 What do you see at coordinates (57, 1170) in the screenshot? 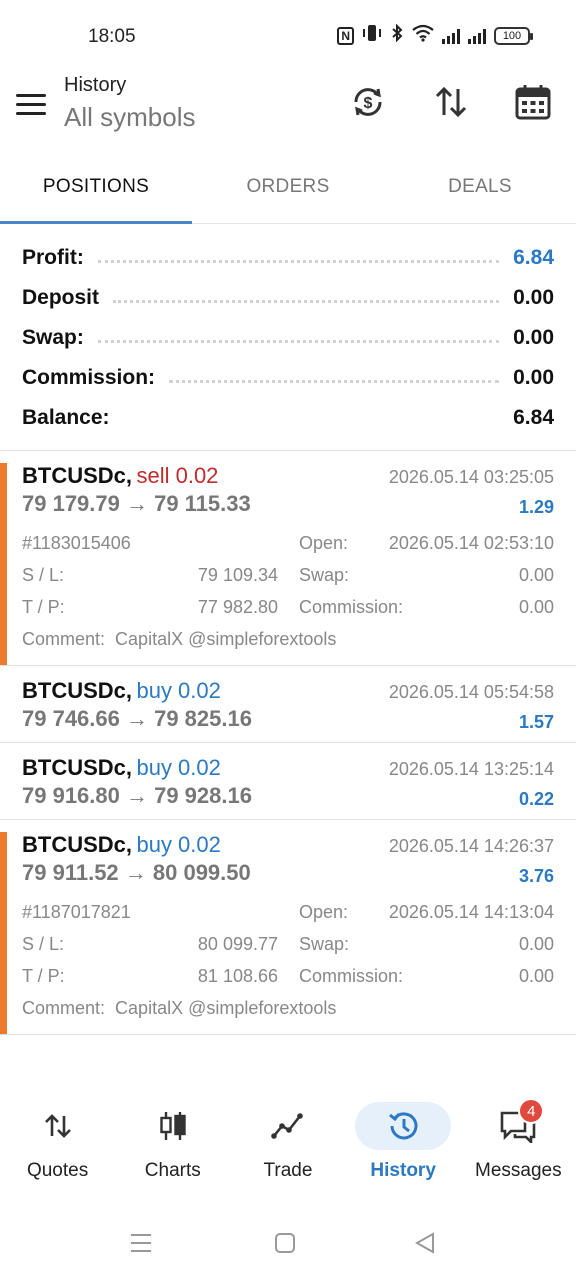
I see `nav-label: Quotes` at bounding box center [57, 1170].